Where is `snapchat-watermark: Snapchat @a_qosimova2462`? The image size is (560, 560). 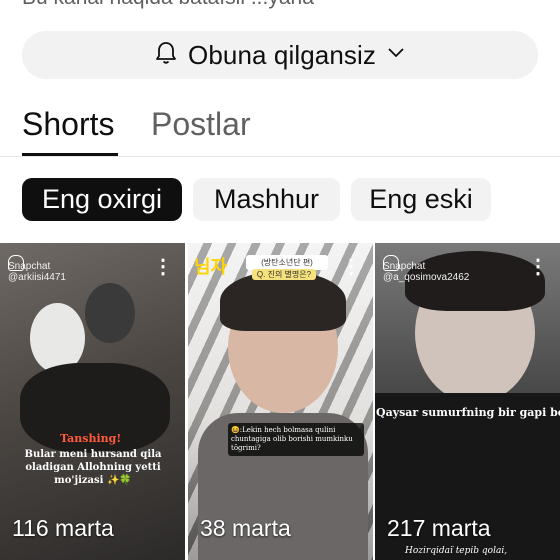 snapchat-watermark: Snapchat @a_qosimova2462 is located at coordinates (426, 272).